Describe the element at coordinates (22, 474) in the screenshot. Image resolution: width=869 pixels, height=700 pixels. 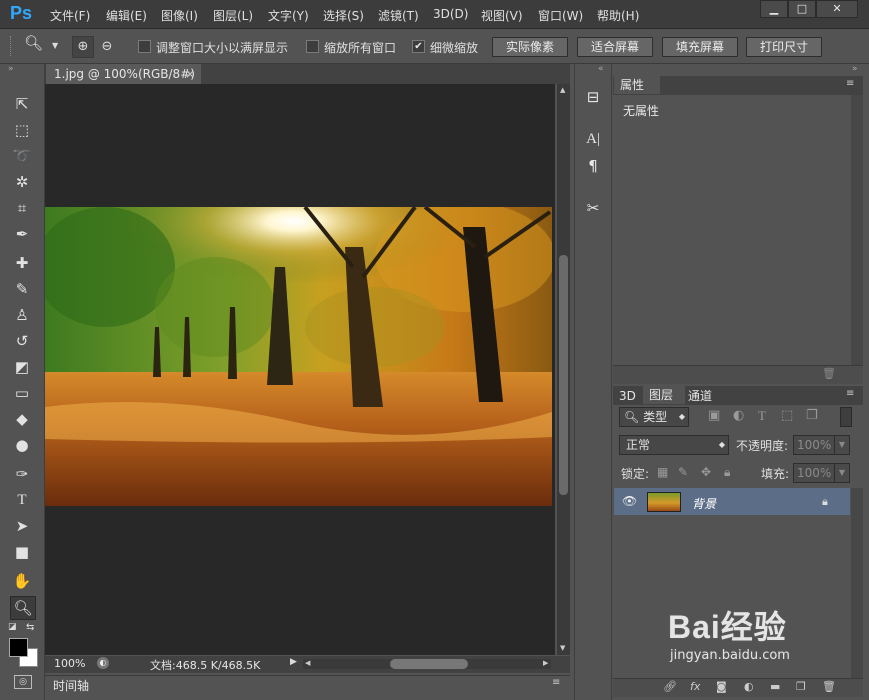
I see `pen-tool-icon: ✑` at that location.